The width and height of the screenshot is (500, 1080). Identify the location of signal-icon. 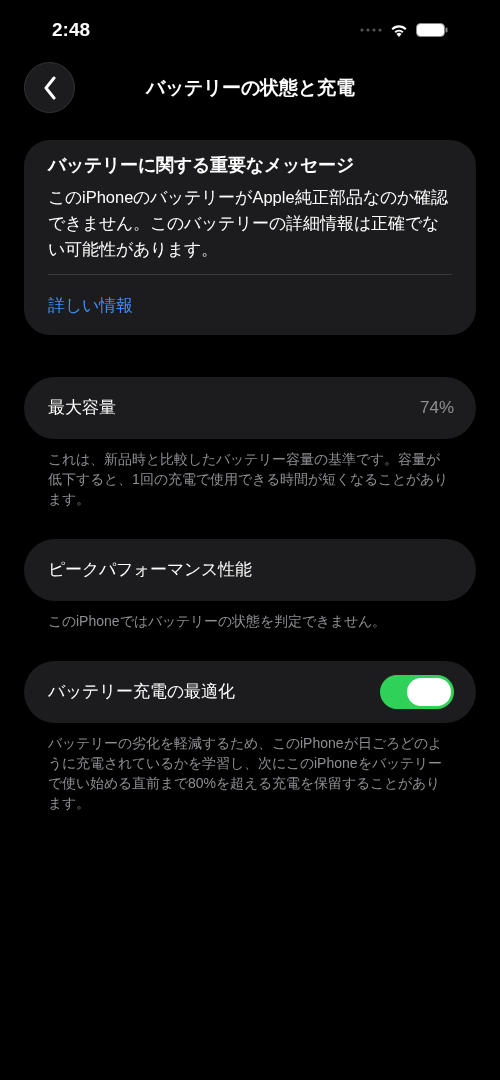
(371, 30).